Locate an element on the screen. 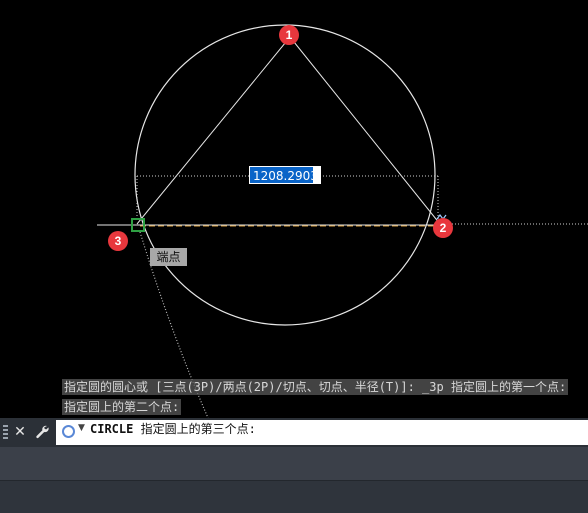  close-icon: ✕ is located at coordinates (20, 432).